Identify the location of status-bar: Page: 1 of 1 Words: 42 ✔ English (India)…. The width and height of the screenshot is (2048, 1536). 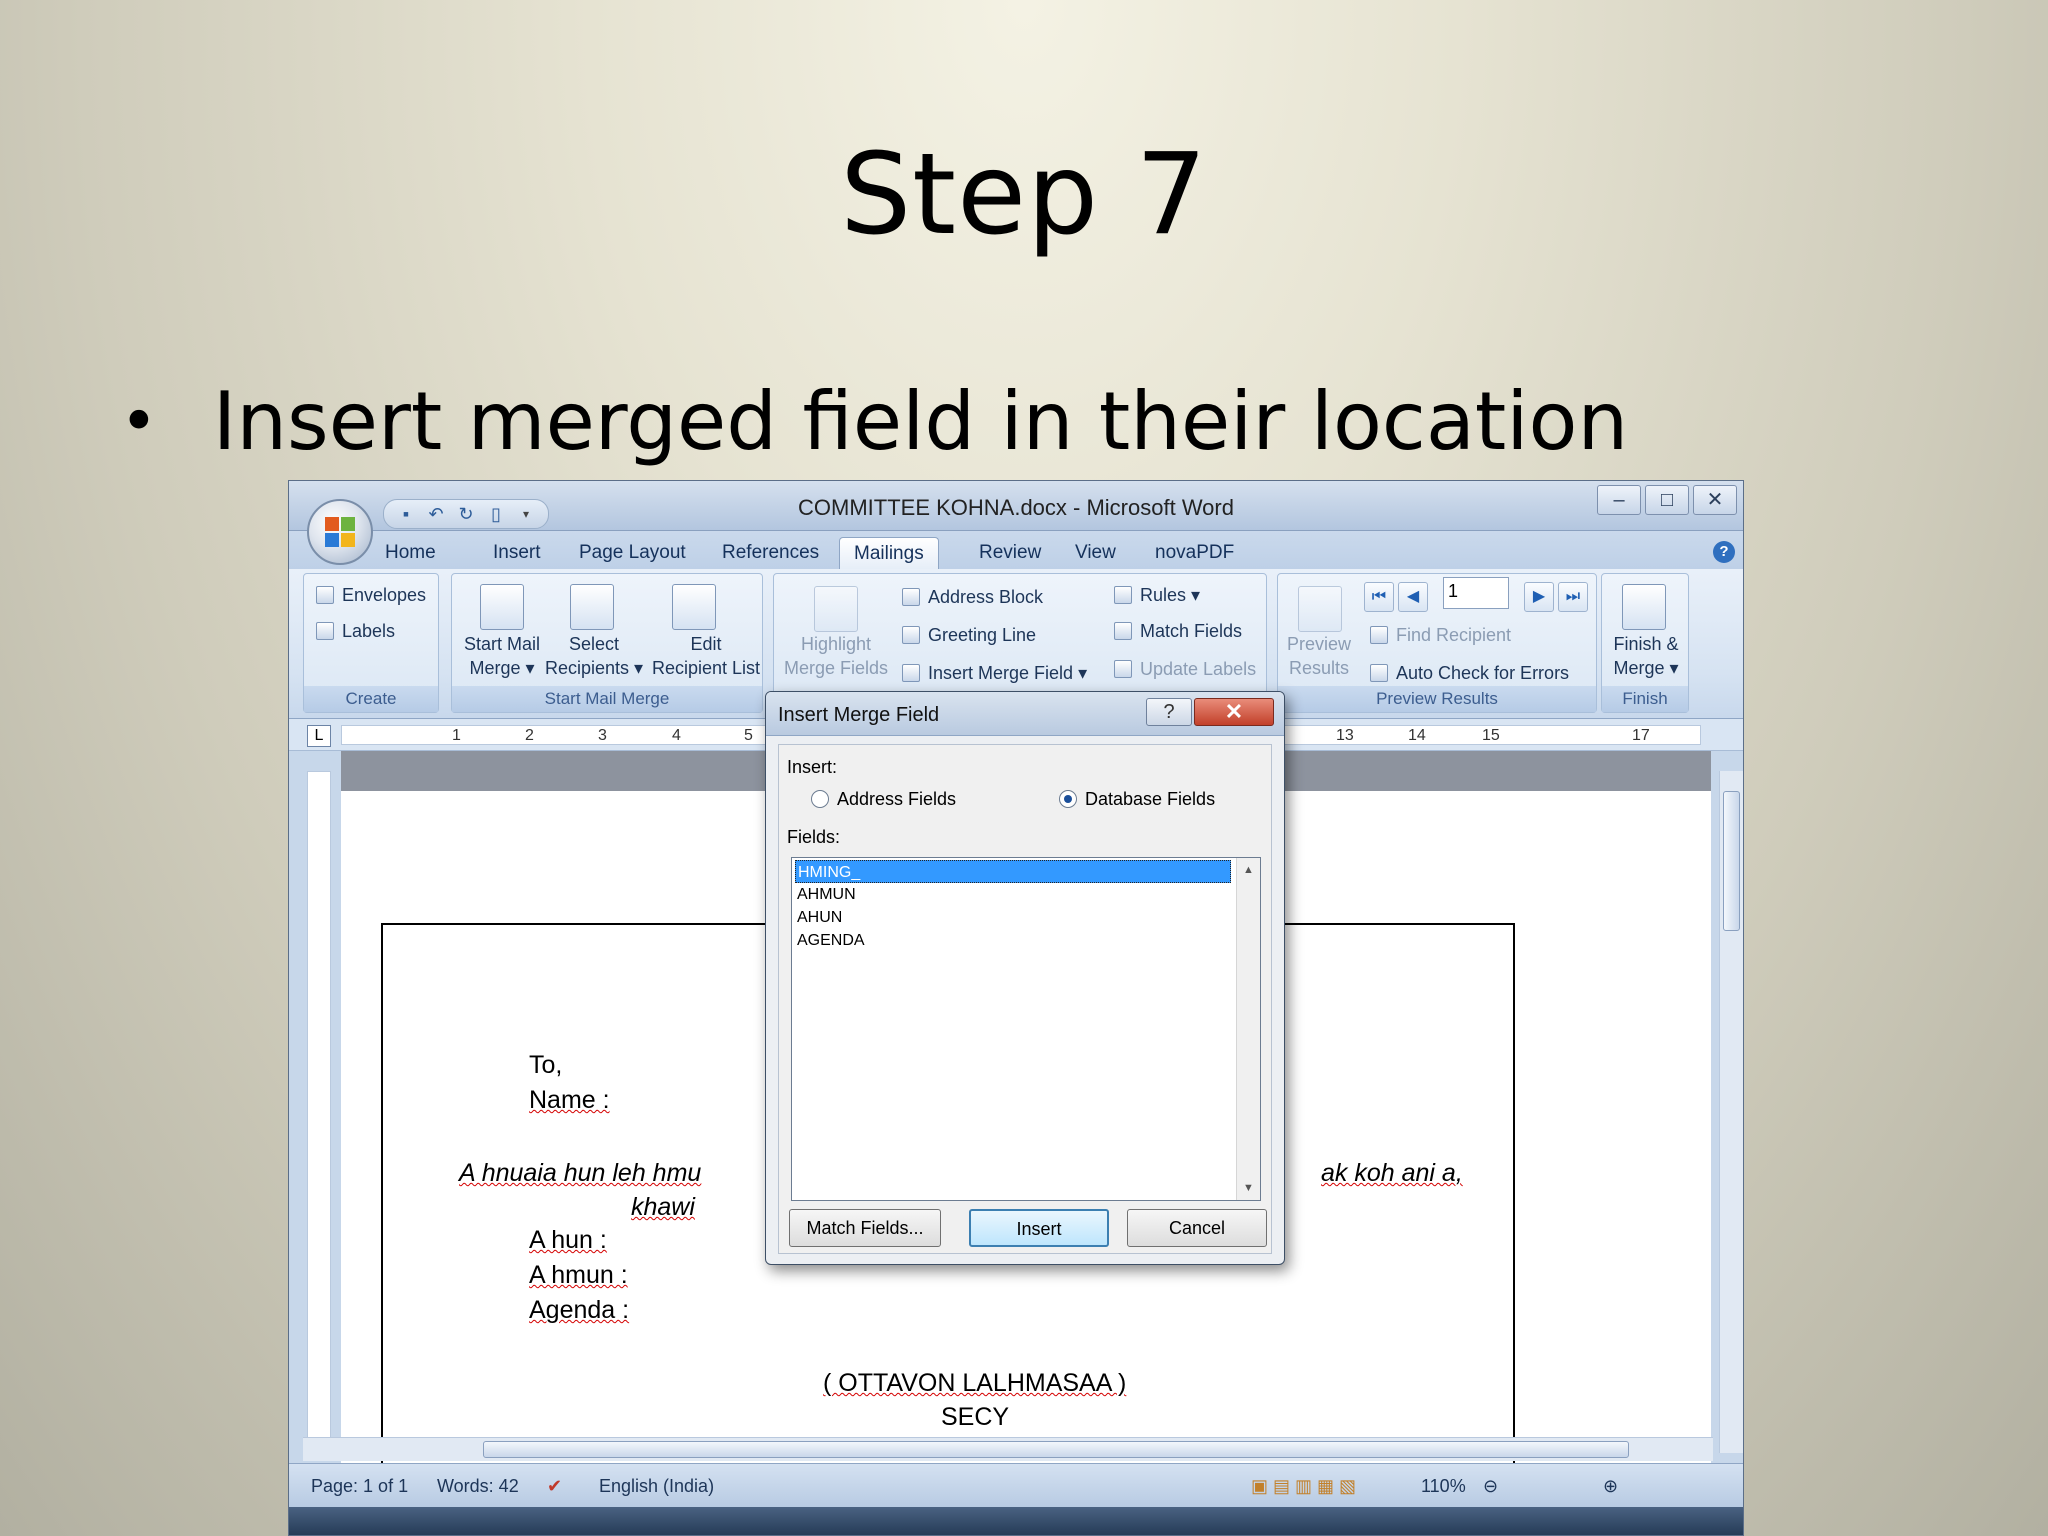
(1016, 1485).